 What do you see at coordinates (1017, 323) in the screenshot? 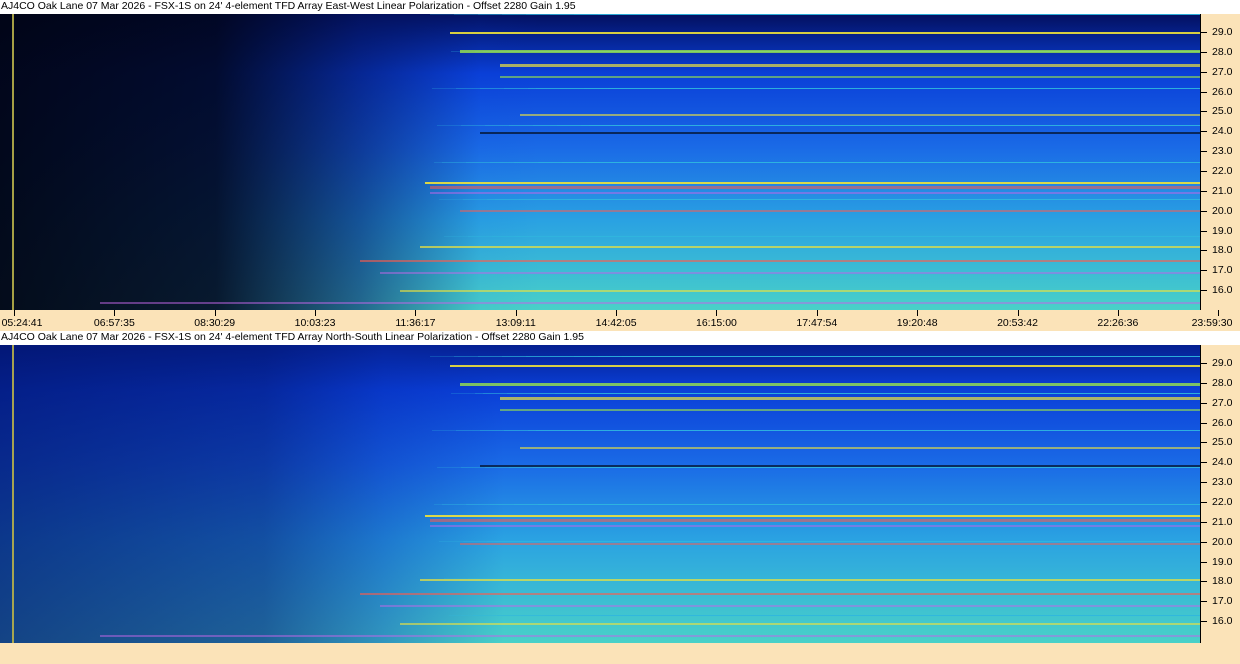
I see `time-tick-label: 20:53:42` at bounding box center [1017, 323].